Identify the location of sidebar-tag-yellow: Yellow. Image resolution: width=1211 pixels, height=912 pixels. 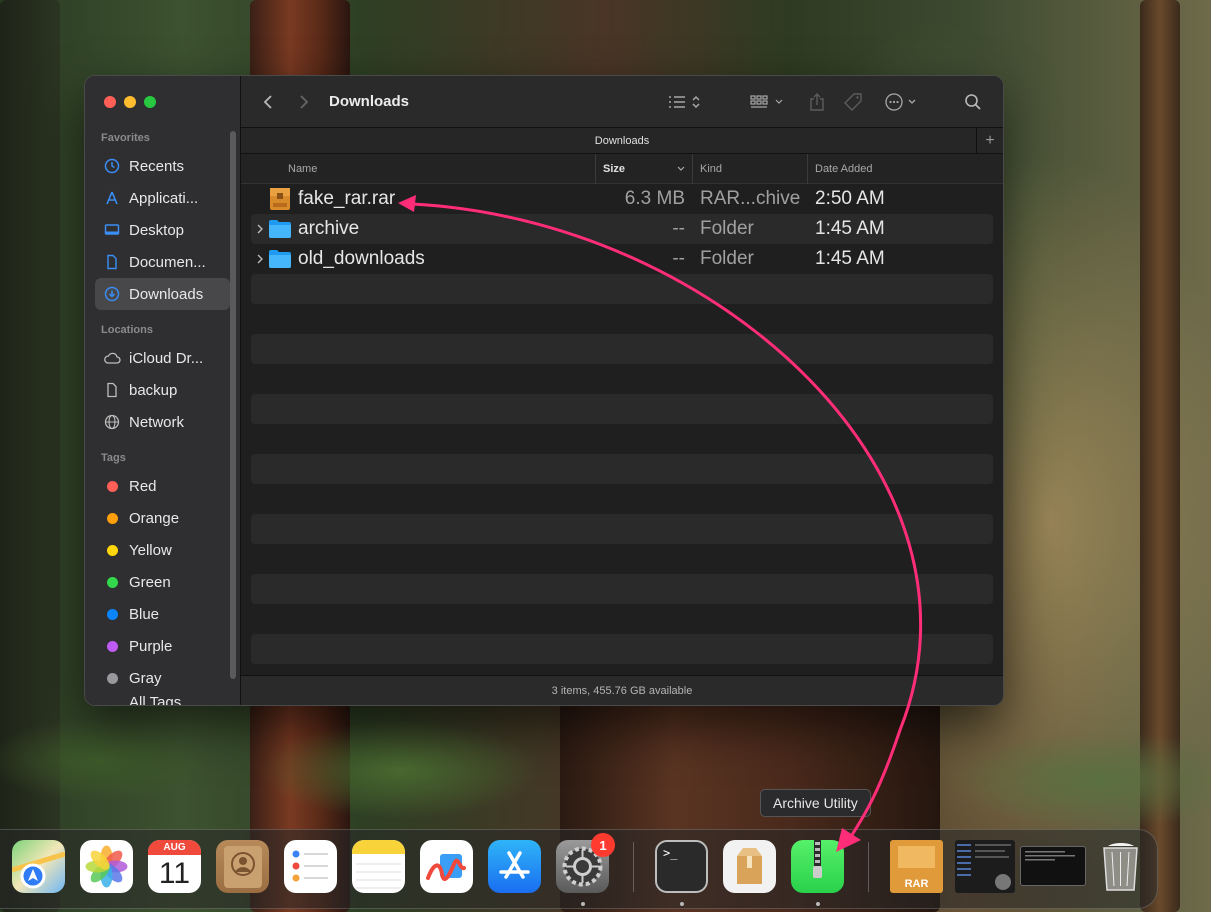
(162, 550).